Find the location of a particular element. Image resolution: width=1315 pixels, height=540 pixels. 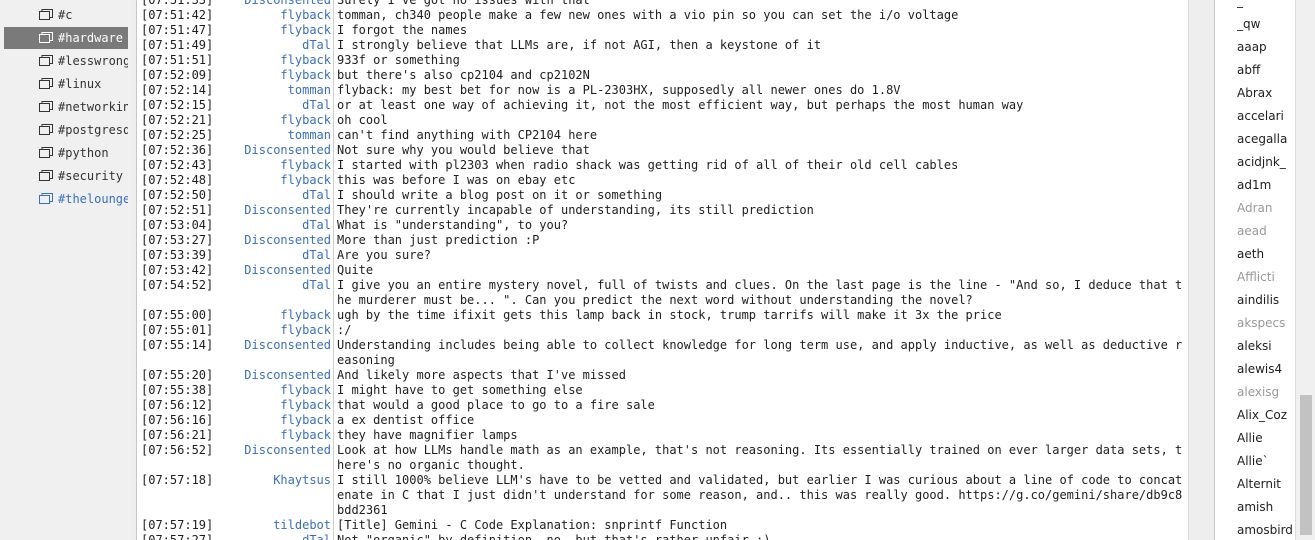

nickname: tildebot is located at coordinates (272, 525).